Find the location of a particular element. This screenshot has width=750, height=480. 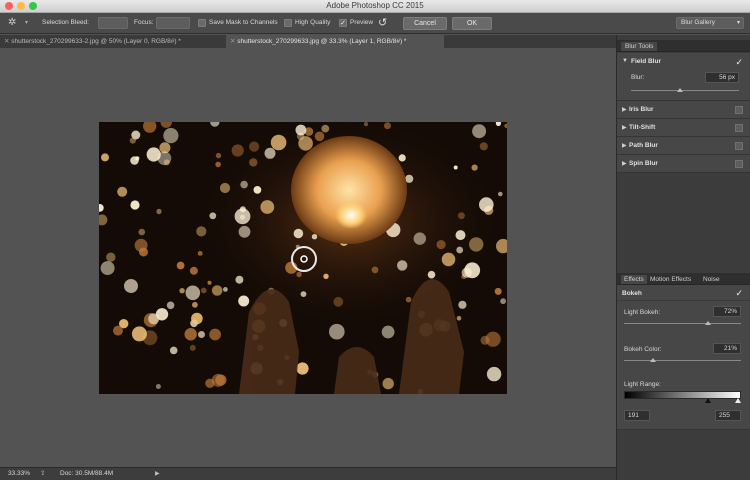

light-range-high-field: 255 is located at coordinates (728, 415).